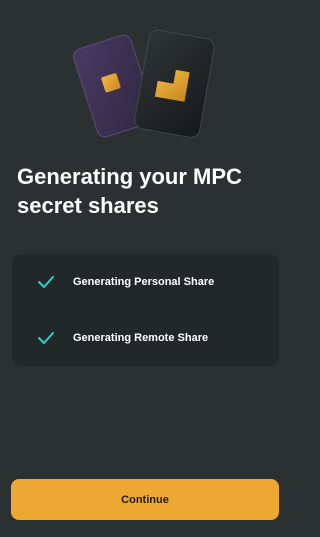 The width and height of the screenshot is (320, 537). I want to click on status-item-label: Generating Personal Share, so click(144, 282).